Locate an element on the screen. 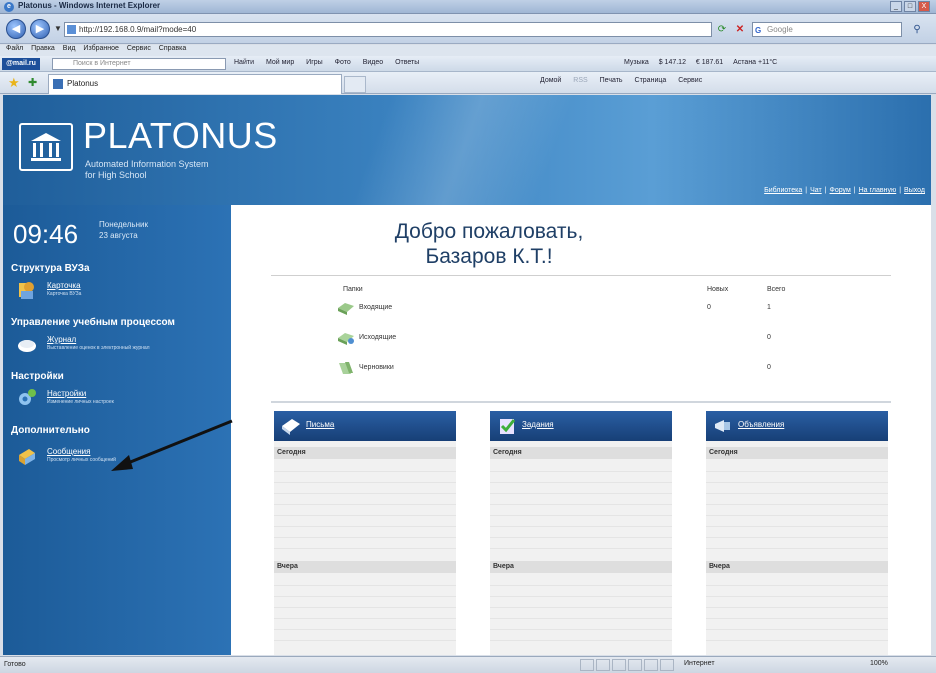 This screenshot has height=673, width=936. tab-title: Platonus is located at coordinates (83, 83).